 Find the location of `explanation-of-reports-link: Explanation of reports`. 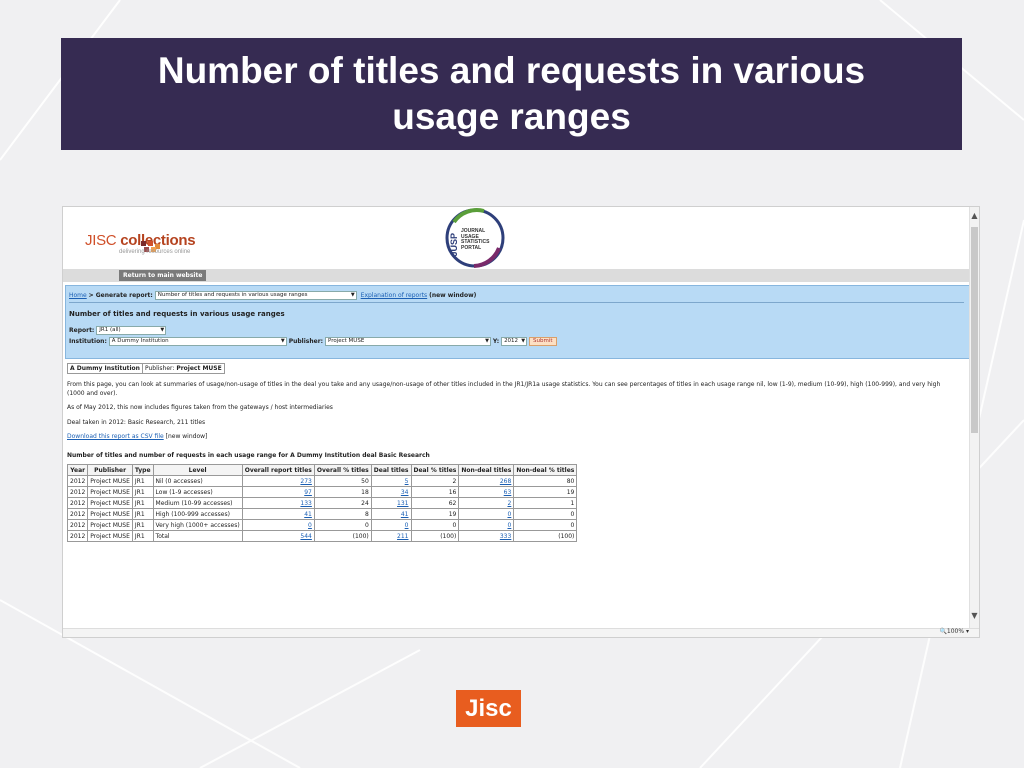

explanation-of-reports-link: Explanation of reports is located at coordinates (394, 295).